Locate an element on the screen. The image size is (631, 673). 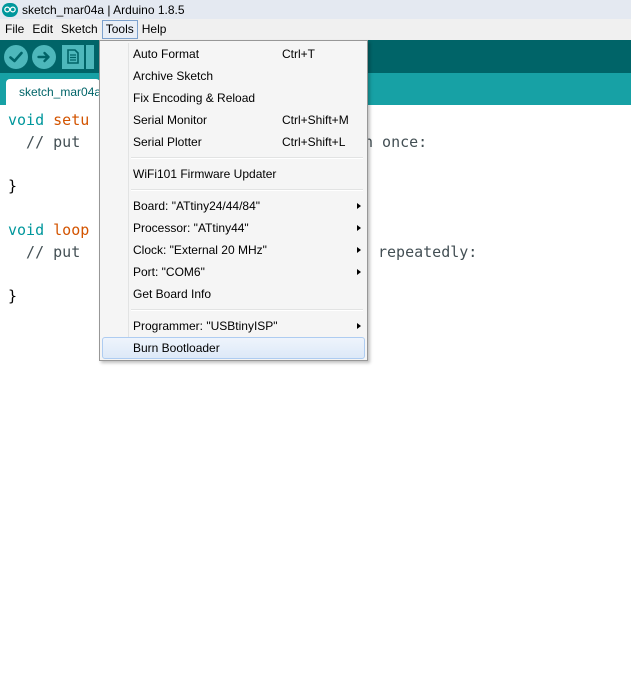
verify-button is located at coordinates (16, 56).